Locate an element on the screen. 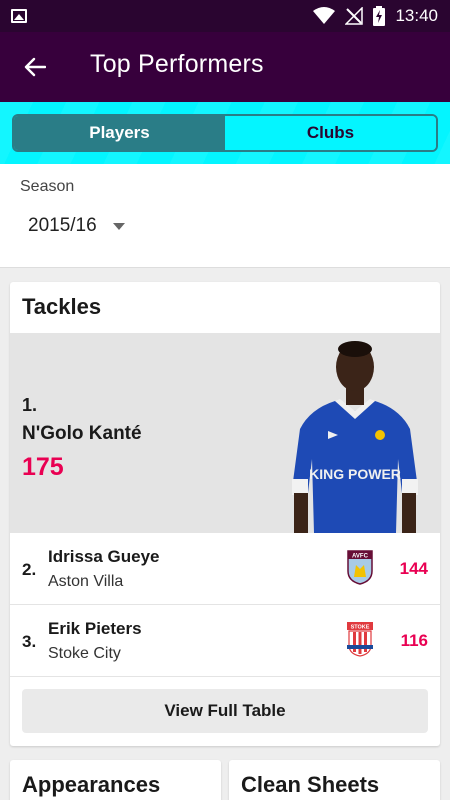 Image resolution: width=450 pixels, height=800 pixels. app-bar: Top Performers is located at coordinates (225, 67).